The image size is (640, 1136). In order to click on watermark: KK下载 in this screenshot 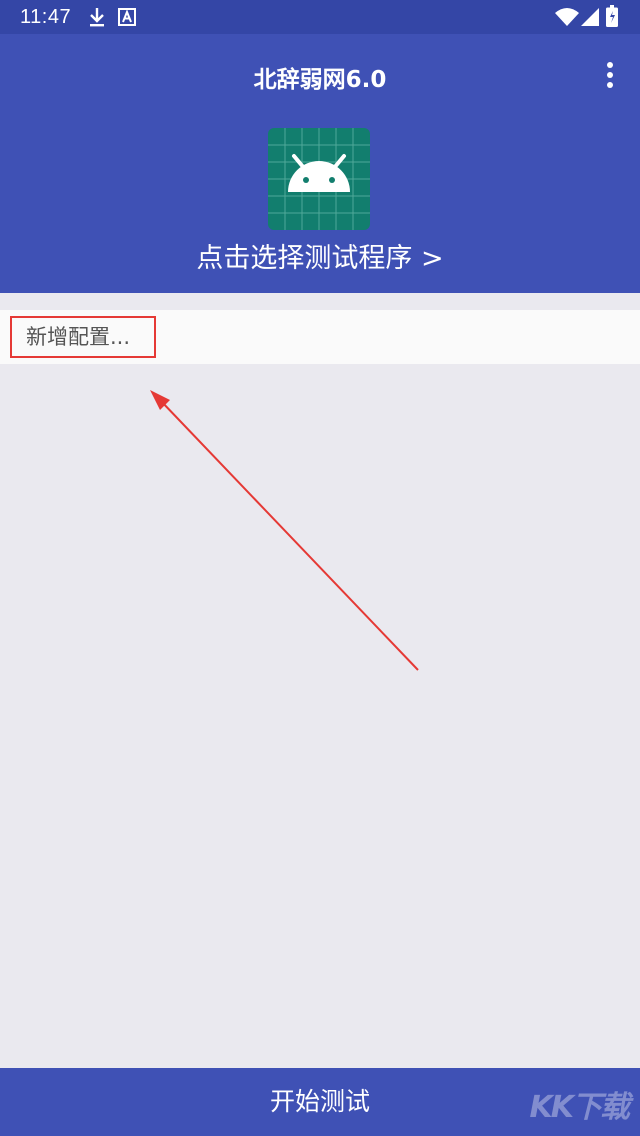, I will do `click(579, 1107)`.